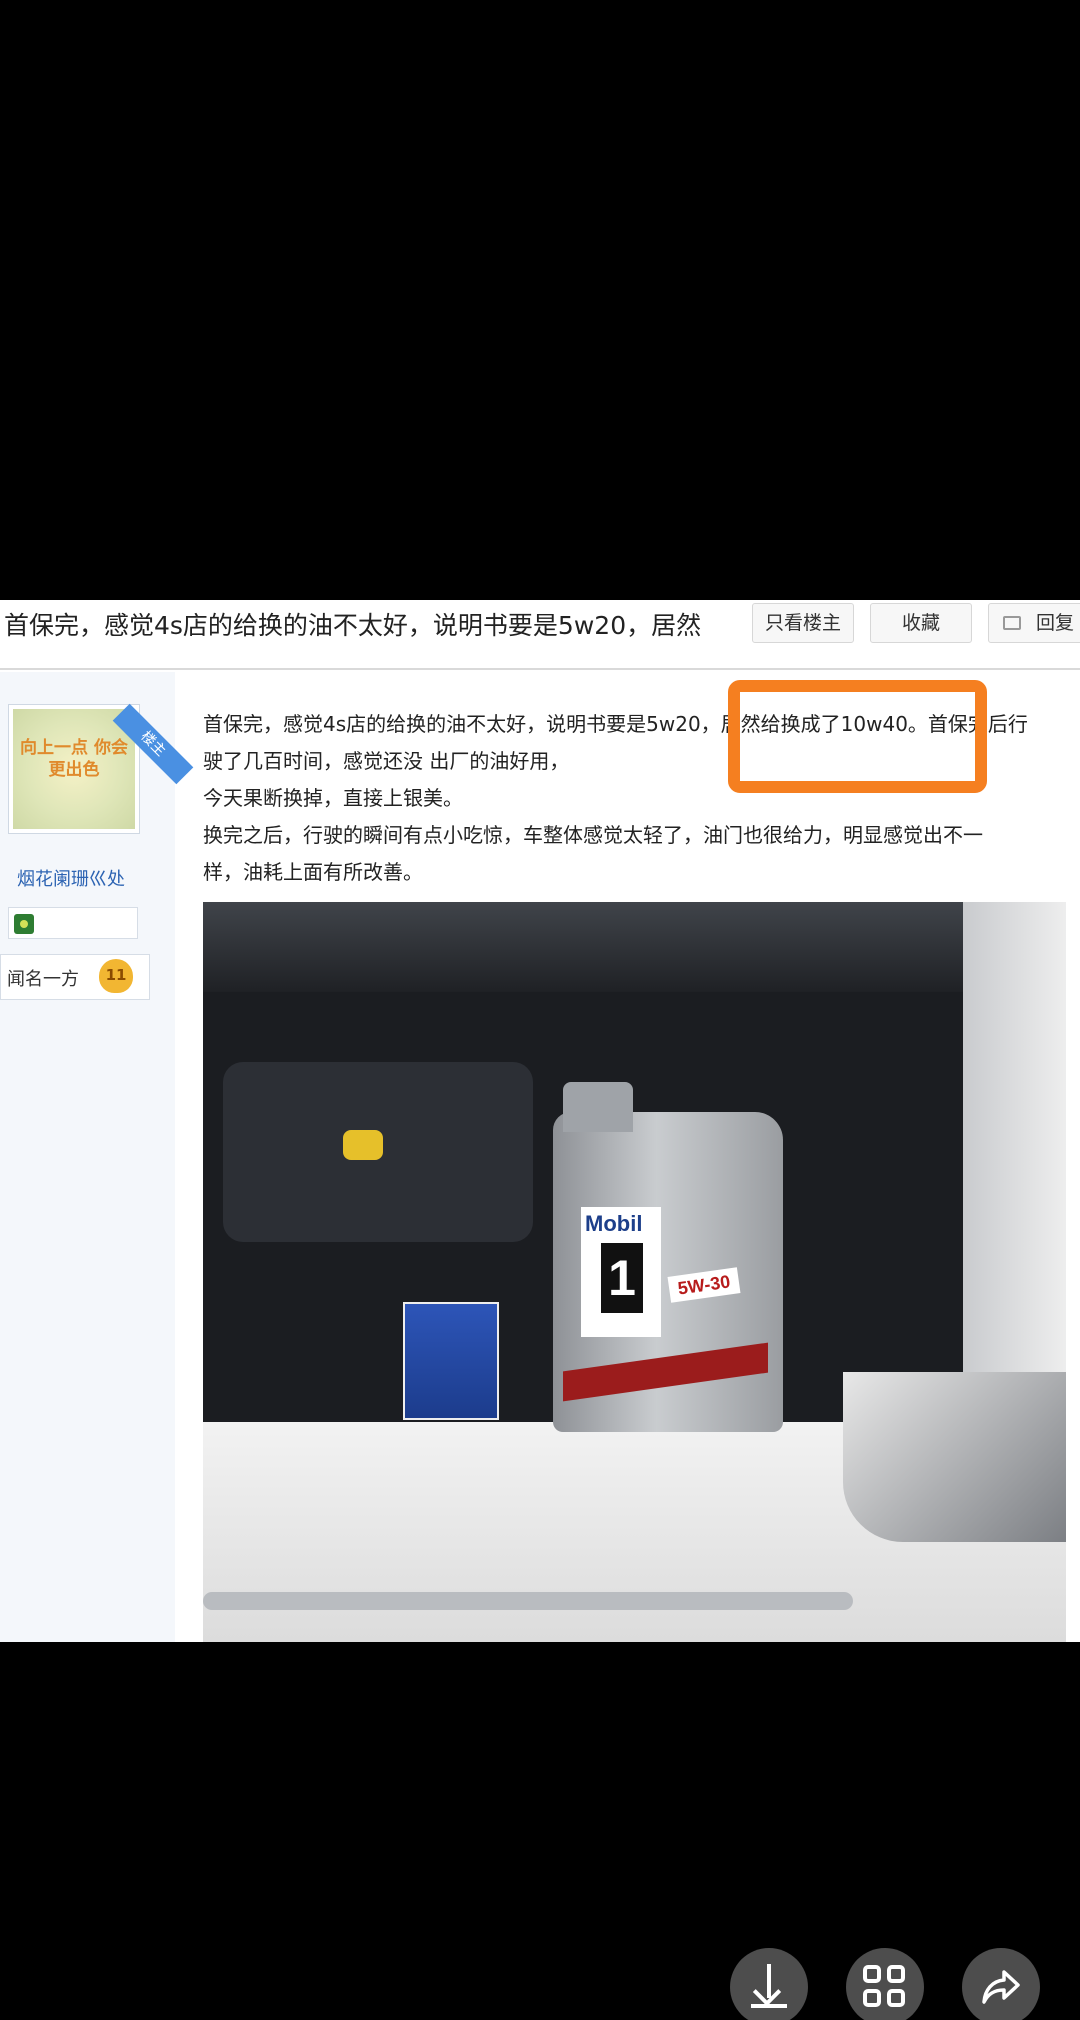 Image resolution: width=1080 pixels, height=2020 pixels. I want to click on oil-filter-box, so click(451, 1361).